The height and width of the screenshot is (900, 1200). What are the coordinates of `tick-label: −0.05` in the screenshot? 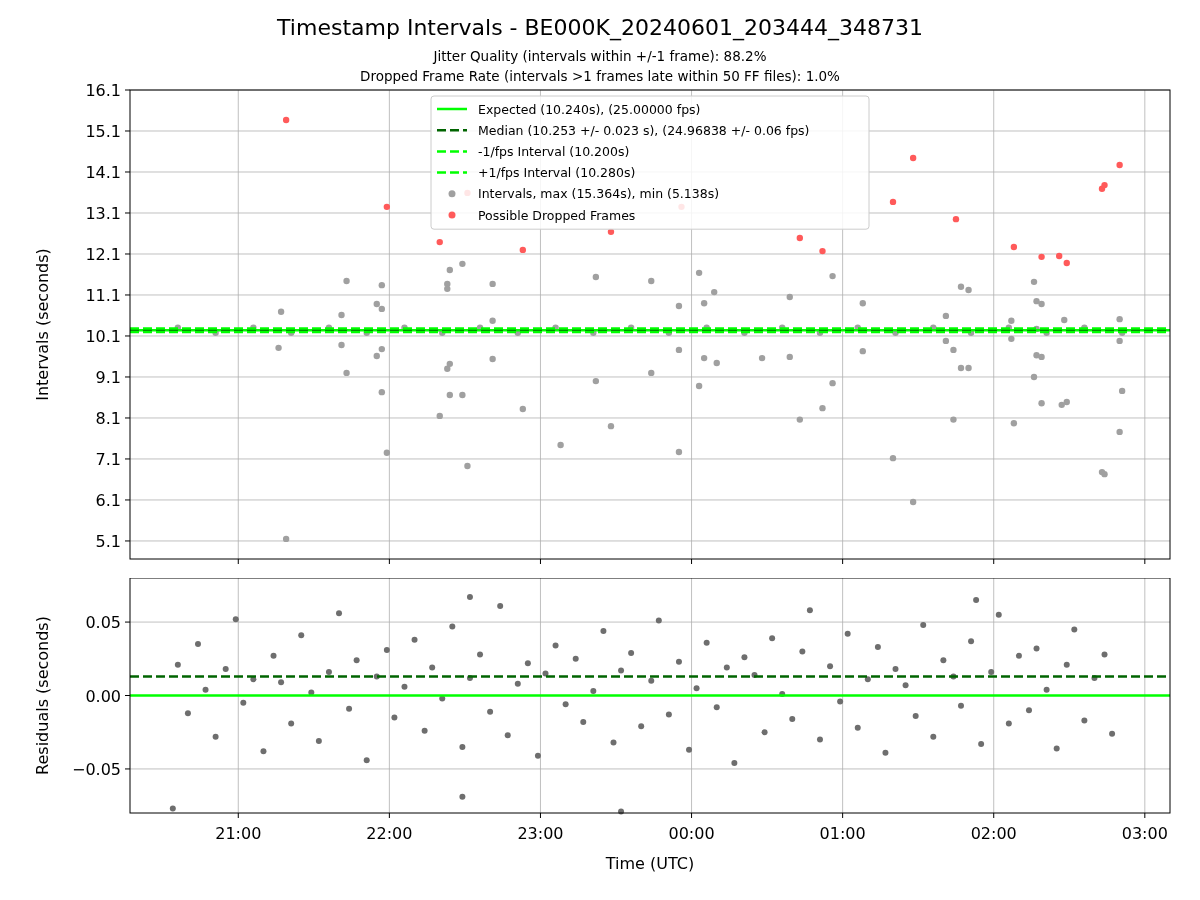 It's located at (96, 769).